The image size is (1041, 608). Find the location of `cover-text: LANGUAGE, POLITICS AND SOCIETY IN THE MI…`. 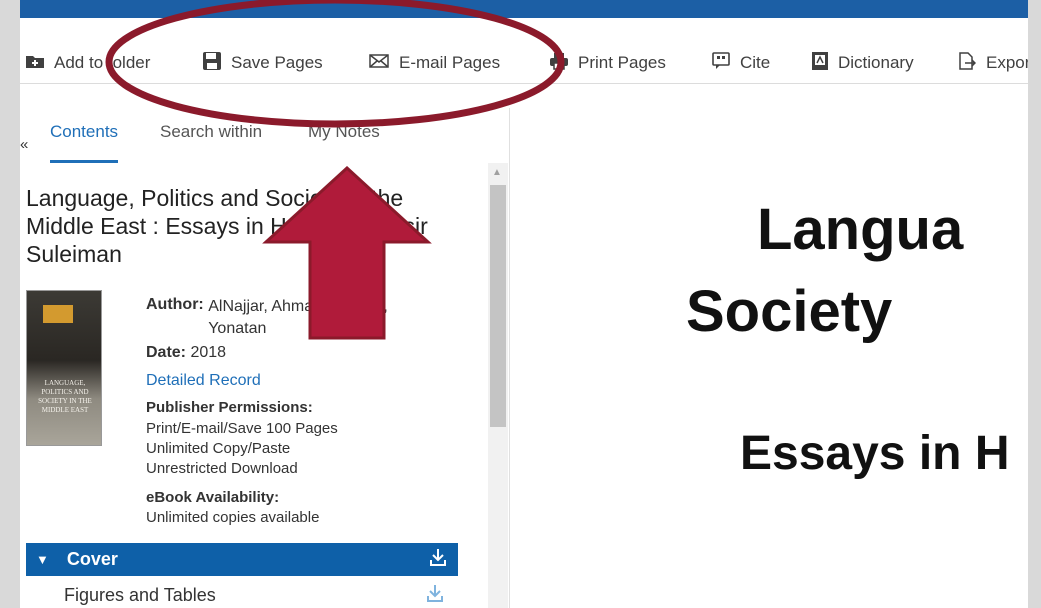

cover-text: LANGUAGE, POLITICS AND SOCIETY IN THE MI… is located at coordinates (65, 396).